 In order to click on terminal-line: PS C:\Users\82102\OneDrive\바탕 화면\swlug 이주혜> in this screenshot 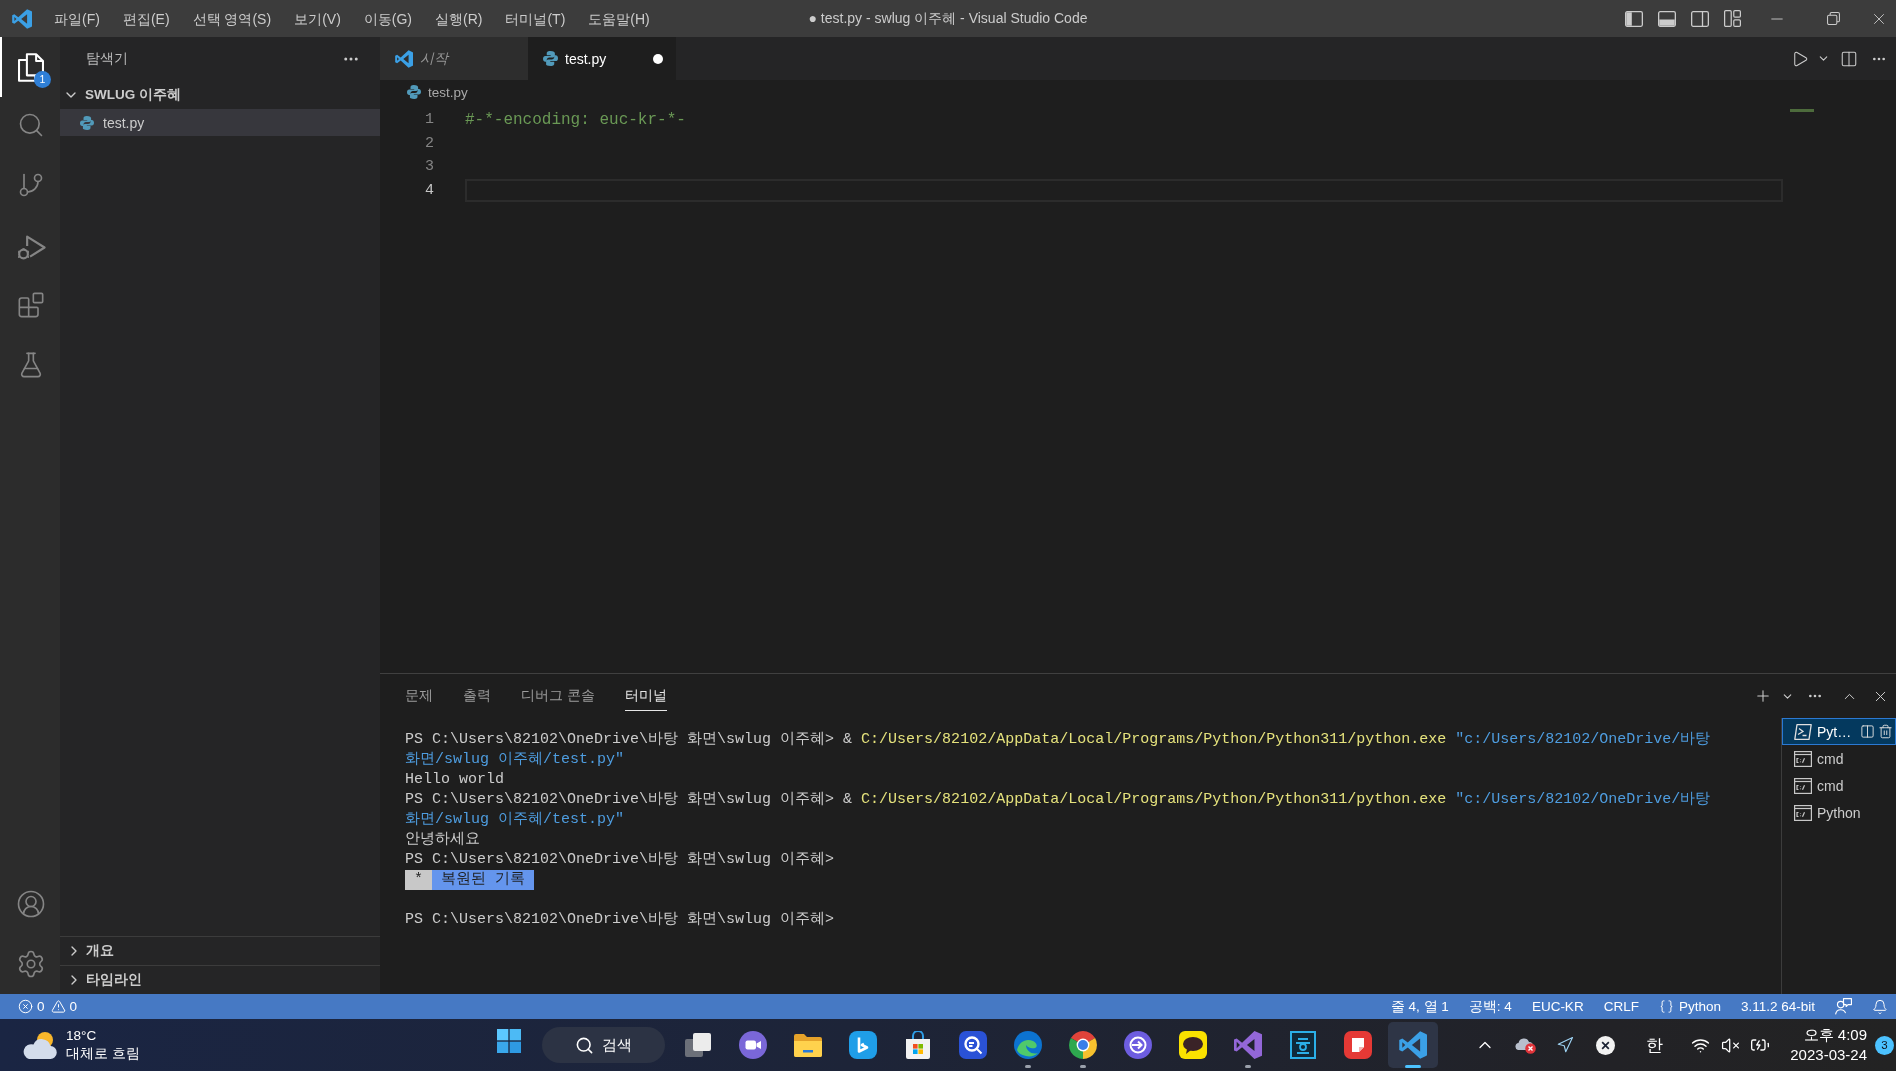, I will do `click(620, 920)`.